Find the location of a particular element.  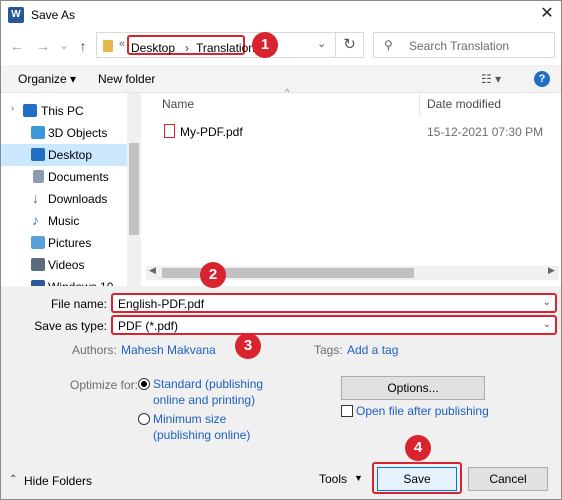

collapse-up-icon: ⌃ is located at coordinates (13, 479).